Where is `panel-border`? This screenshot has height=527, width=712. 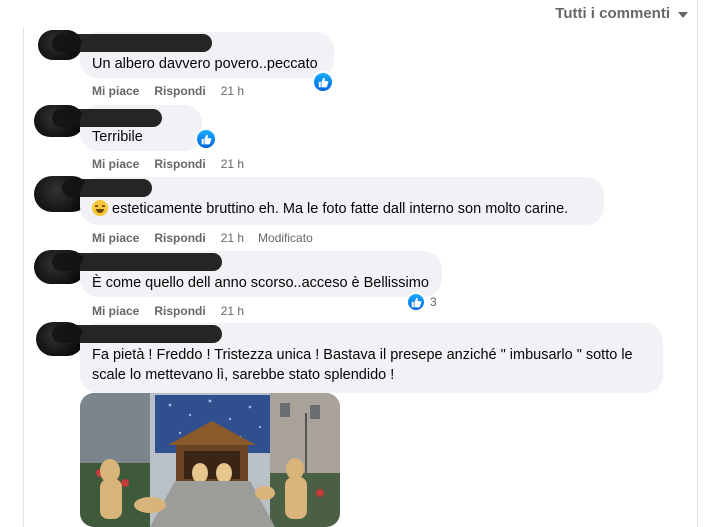
panel-border is located at coordinates (697, 263).